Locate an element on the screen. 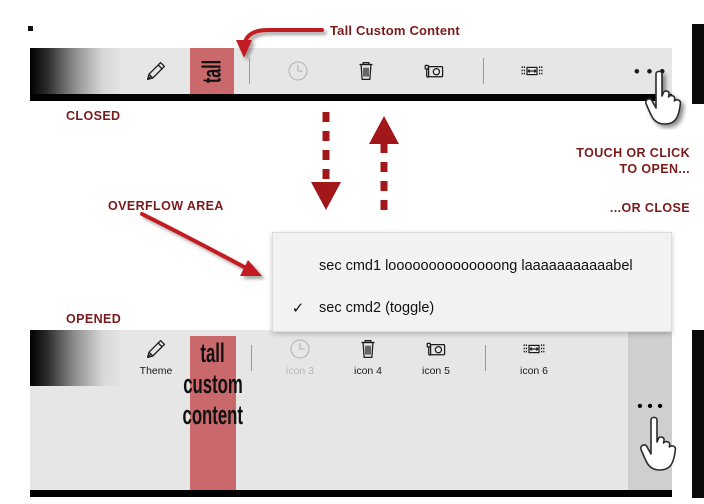 This screenshot has width=704, height=504. closed-command-bar: tall • • • is located at coordinates (351, 74).